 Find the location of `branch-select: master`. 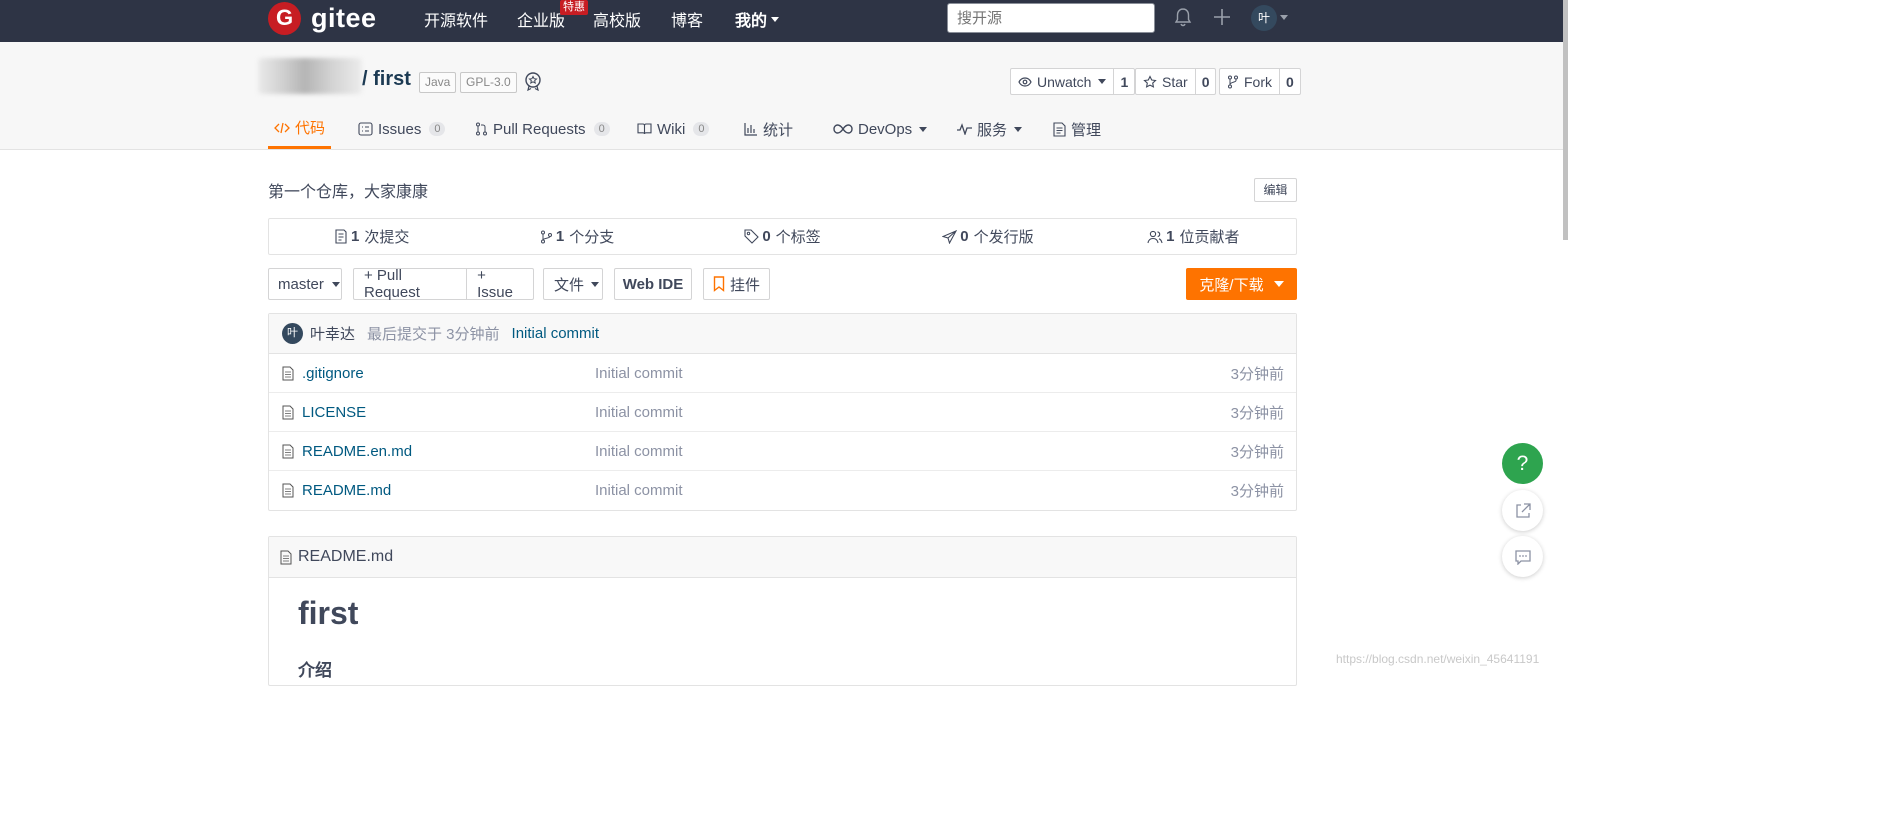

branch-select: master is located at coordinates (305, 284).